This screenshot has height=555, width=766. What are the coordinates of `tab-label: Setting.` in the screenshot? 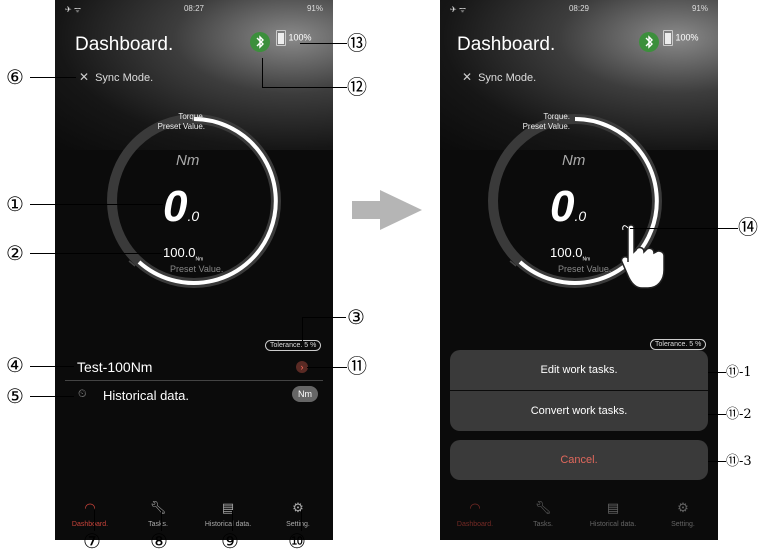 It's located at (298, 524).